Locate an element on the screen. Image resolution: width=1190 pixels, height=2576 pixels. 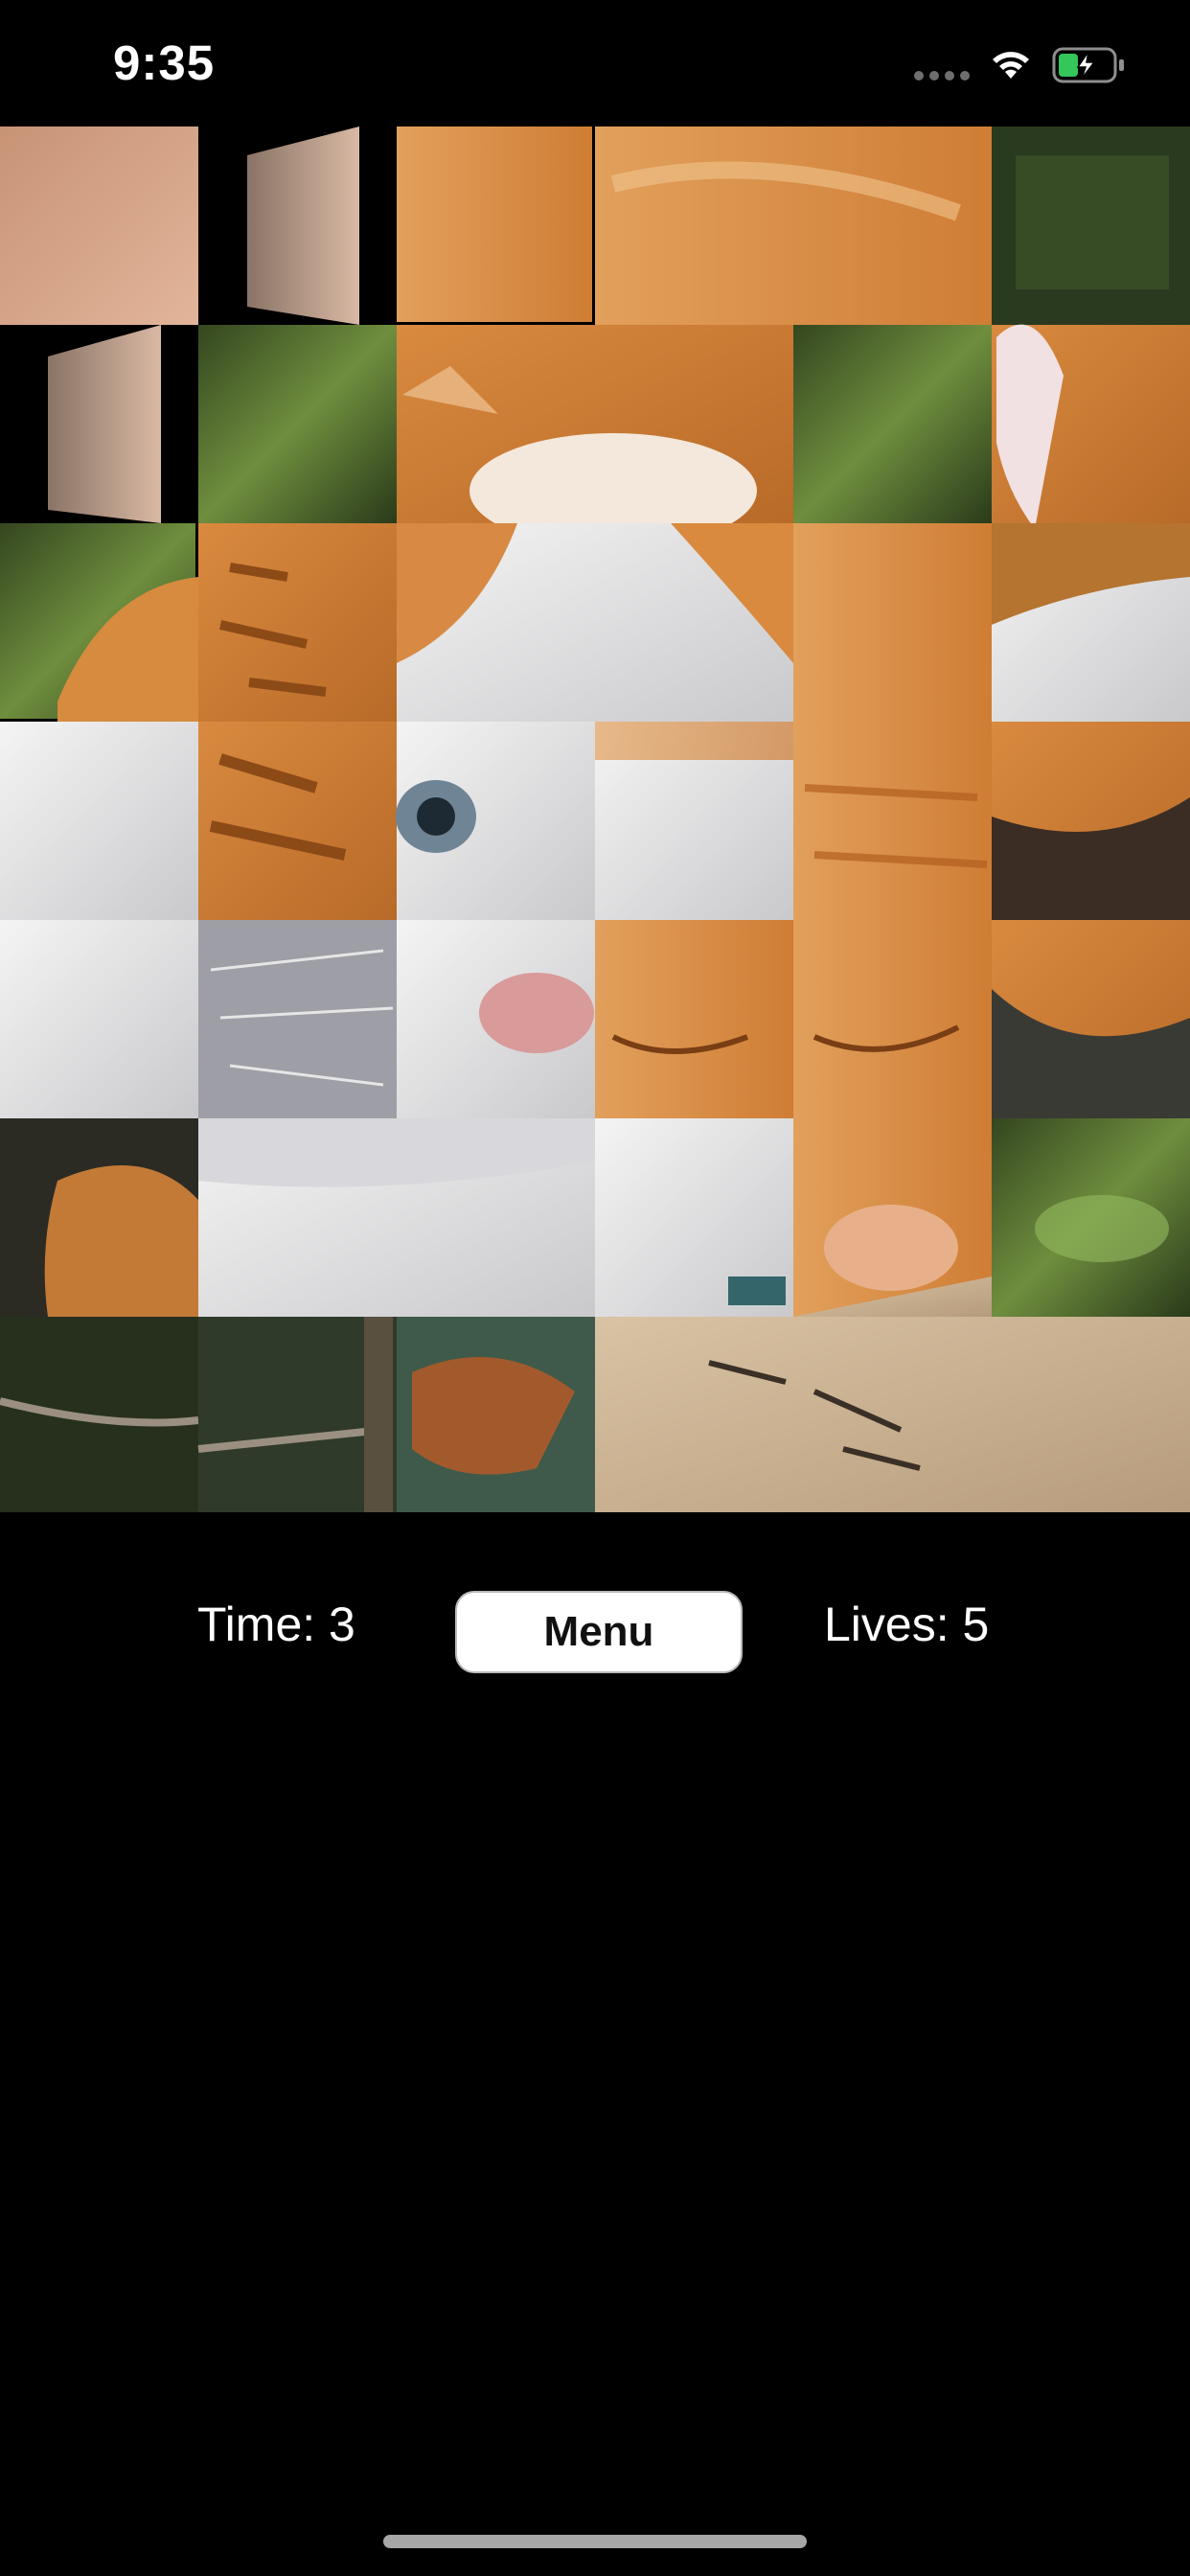
status-time: 9:35 is located at coordinates (164, 63).